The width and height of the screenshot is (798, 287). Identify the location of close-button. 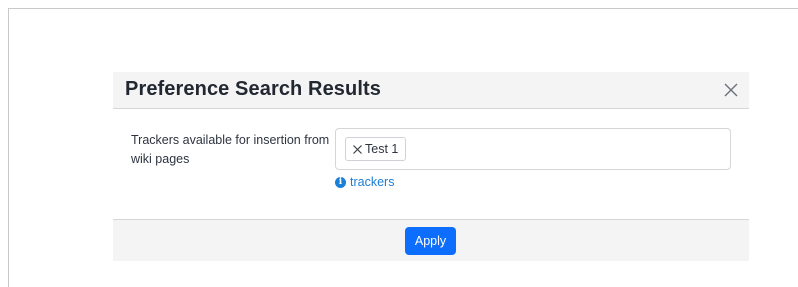
(731, 90).